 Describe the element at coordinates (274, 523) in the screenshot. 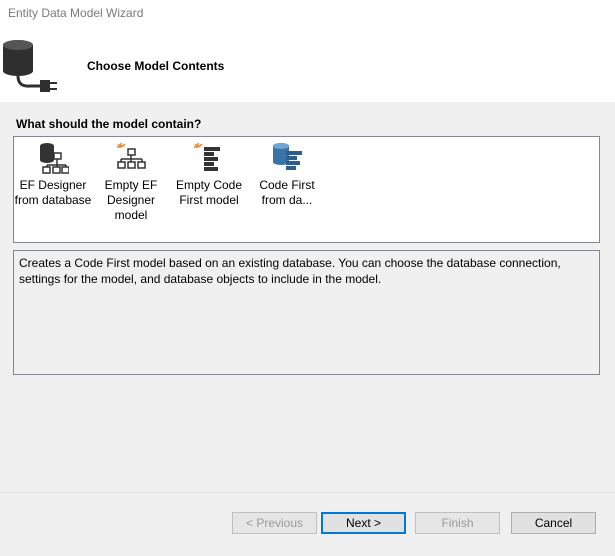

I see `previous-button: < Previous` at that location.